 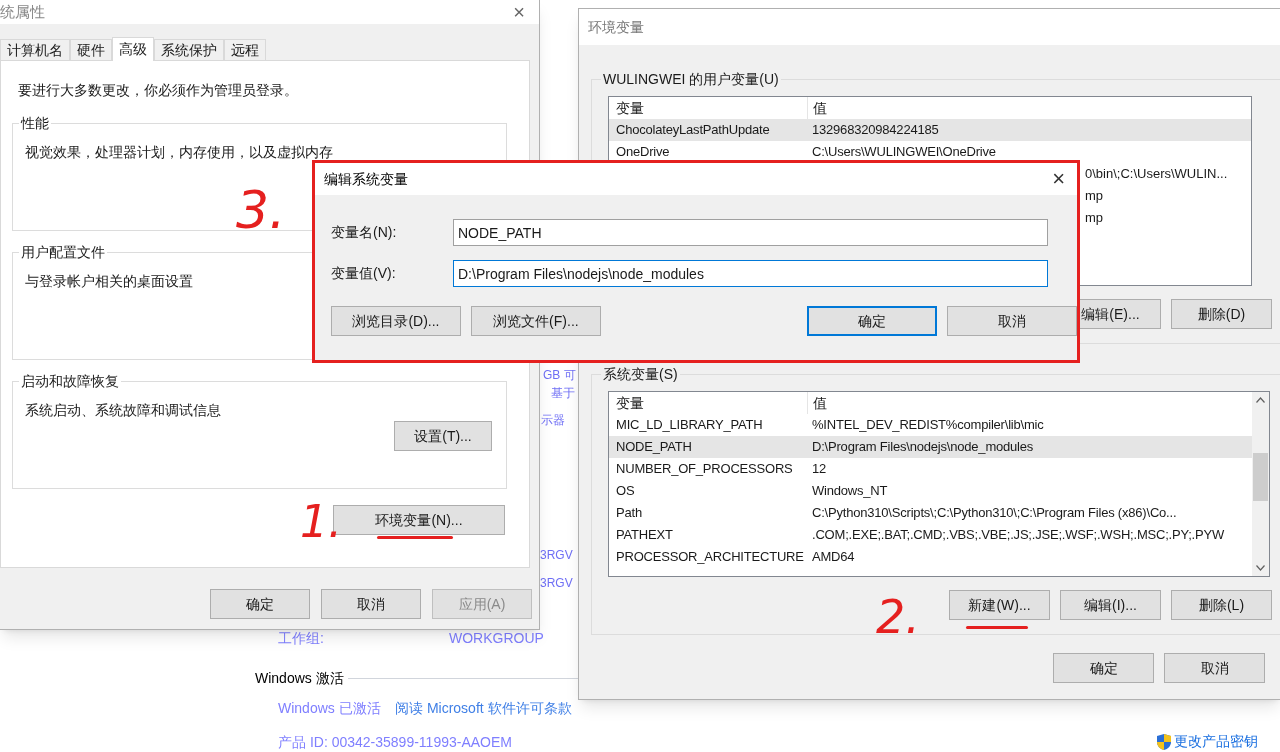 I want to click on group-title: 启动和故障恢复, so click(x=70, y=381).